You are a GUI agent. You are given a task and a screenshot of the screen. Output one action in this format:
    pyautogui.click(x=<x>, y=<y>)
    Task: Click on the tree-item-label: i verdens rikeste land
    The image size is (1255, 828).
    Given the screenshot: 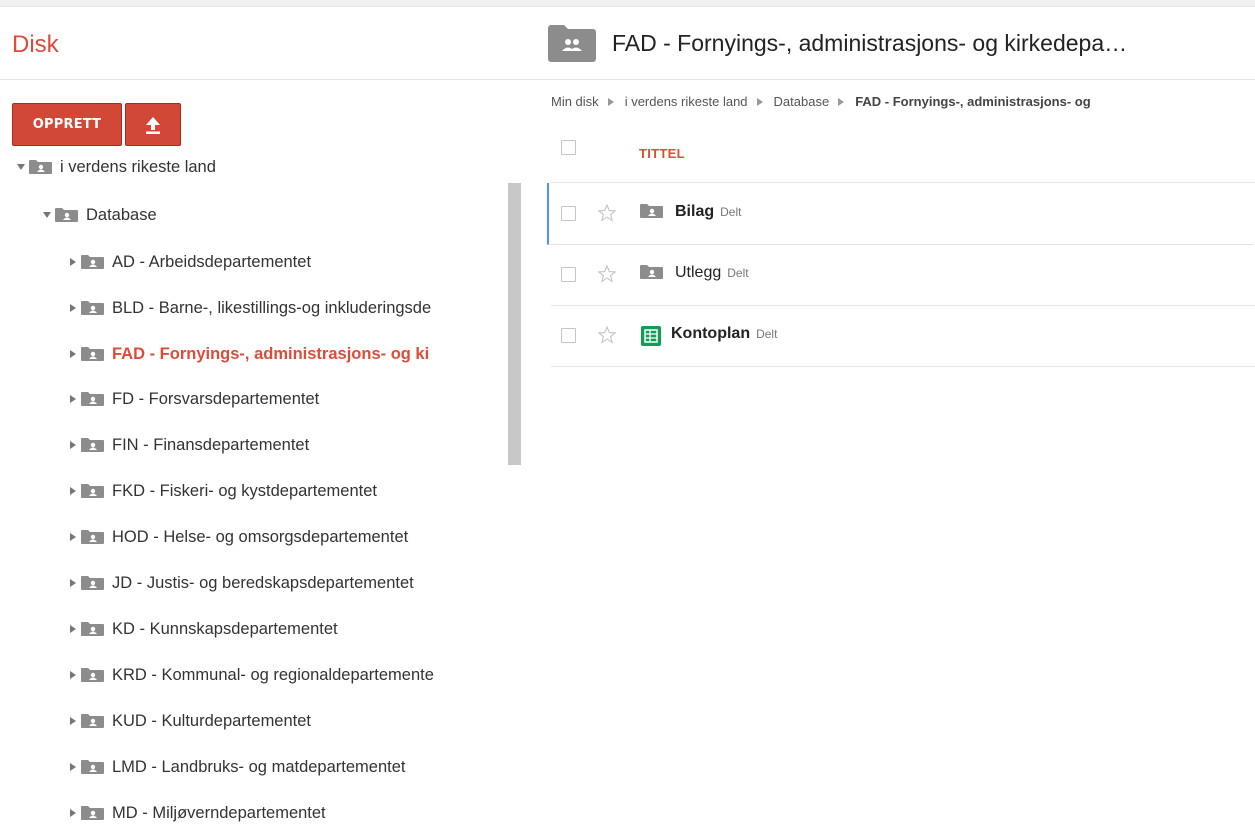 What is the action you would take?
    pyautogui.click(x=138, y=166)
    